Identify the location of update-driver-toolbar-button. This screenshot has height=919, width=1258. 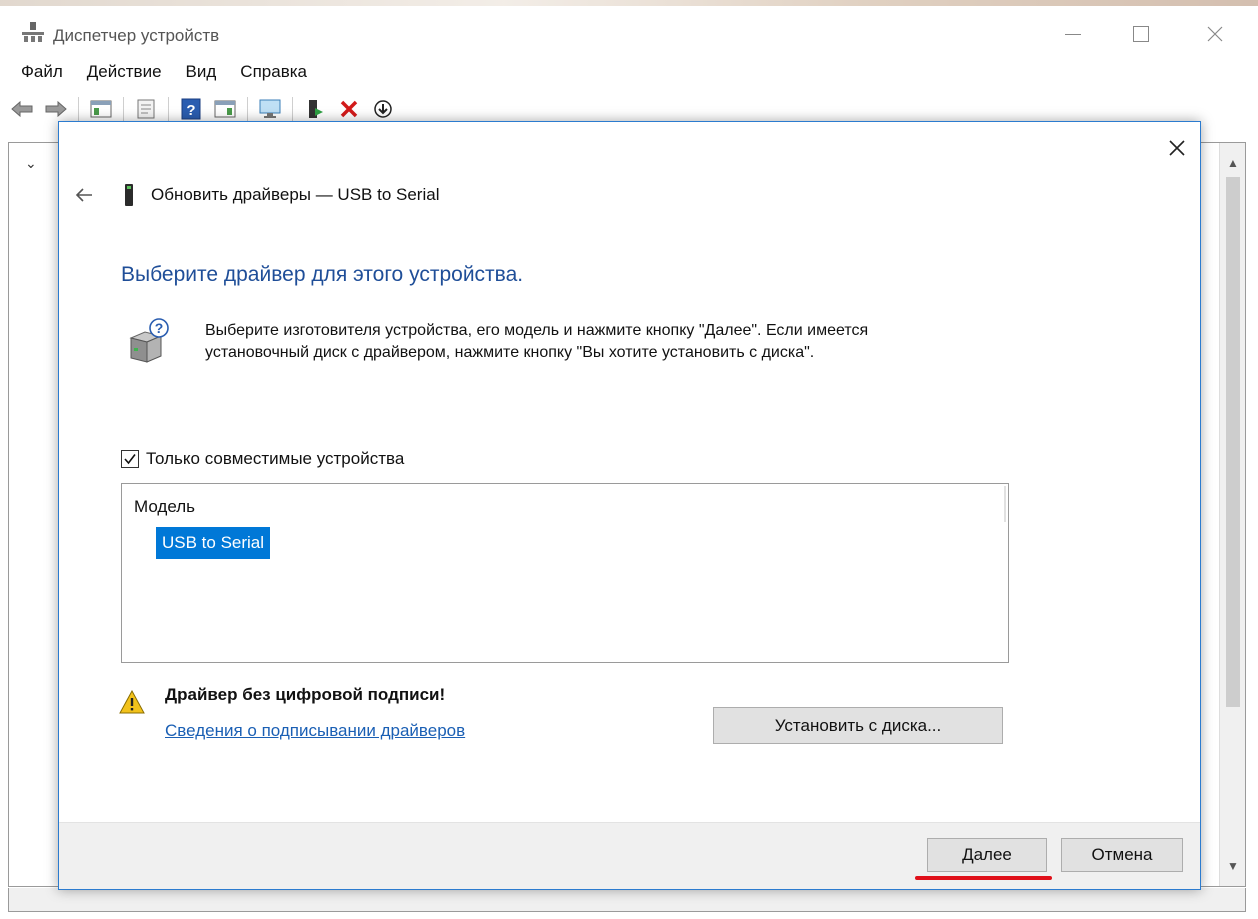
(315, 109).